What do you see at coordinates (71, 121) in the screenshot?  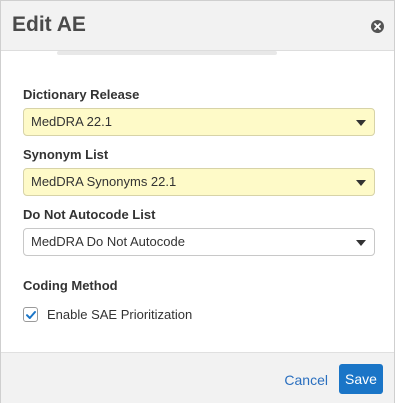 I see `dictionary-release-value: MedDRA 22.1` at bounding box center [71, 121].